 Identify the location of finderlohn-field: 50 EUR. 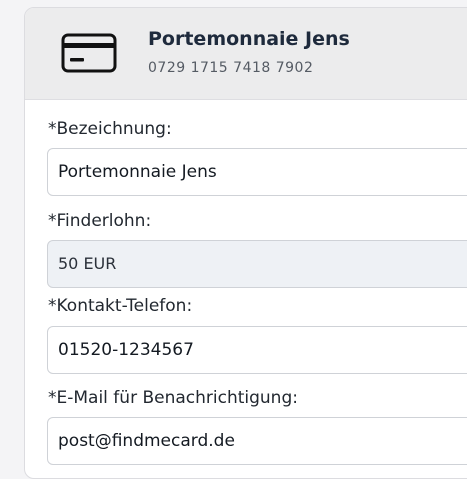
(257, 264).